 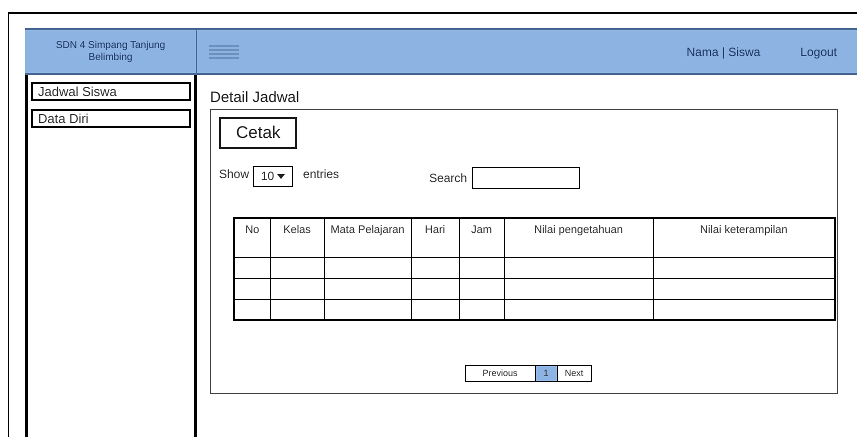 What do you see at coordinates (578, 237) in the screenshot?
I see `column-header: Nilai pengetahuan` at bounding box center [578, 237].